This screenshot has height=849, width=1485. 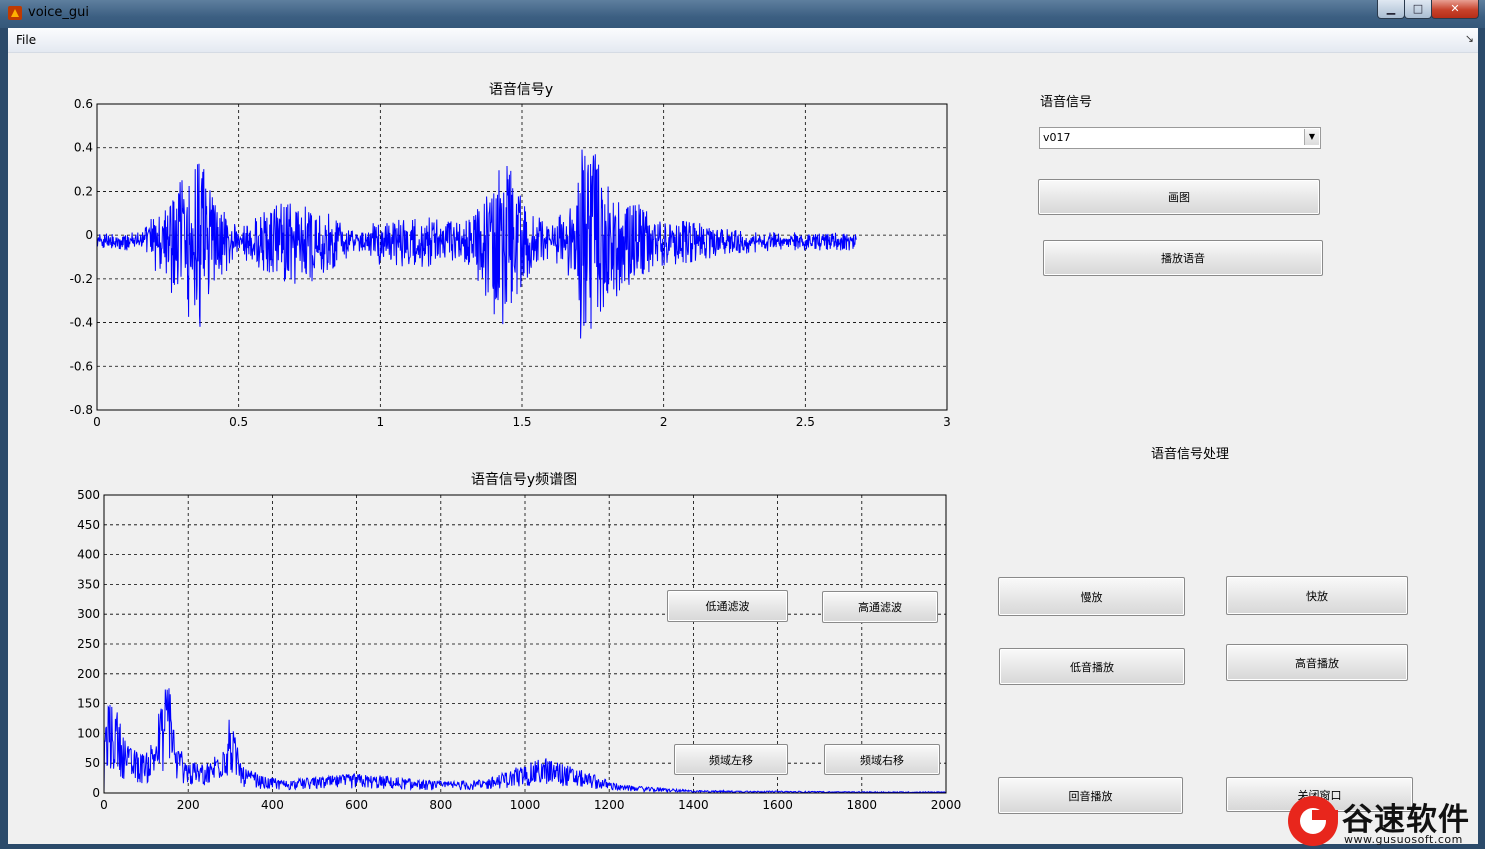 What do you see at coordinates (1091, 596) in the screenshot?
I see `slow-play-button: 慢放` at bounding box center [1091, 596].